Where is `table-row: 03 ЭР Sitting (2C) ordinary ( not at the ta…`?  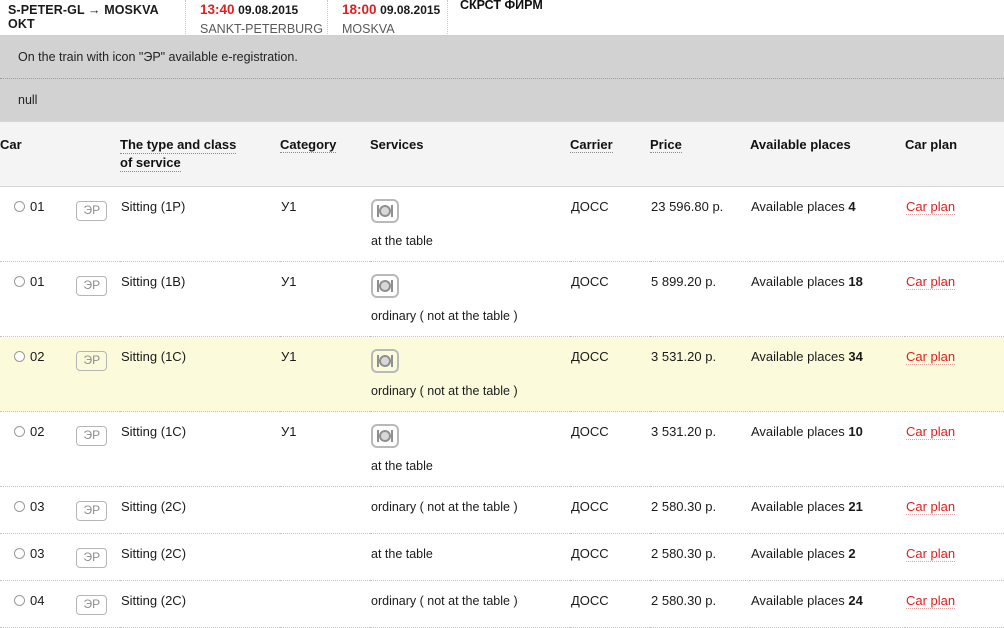
table-row: 03 ЭР Sitting (2C) ordinary ( not at the ta… is located at coordinates (502, 510).